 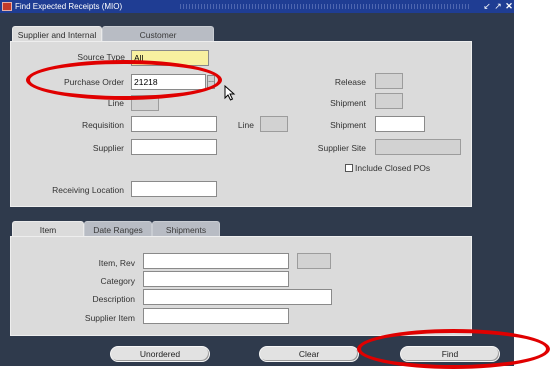 I want to click on tab-shipments: Shipments, so click(x=186, y=229).